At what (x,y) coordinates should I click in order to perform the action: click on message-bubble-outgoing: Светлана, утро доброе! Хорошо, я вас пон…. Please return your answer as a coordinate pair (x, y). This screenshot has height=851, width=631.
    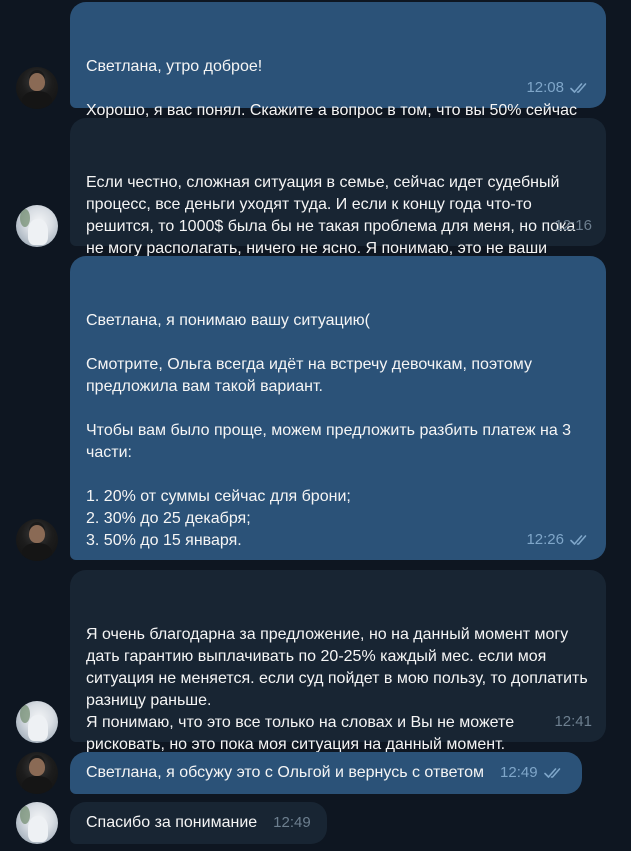
    Looking at the image, I should click on (338, 71).